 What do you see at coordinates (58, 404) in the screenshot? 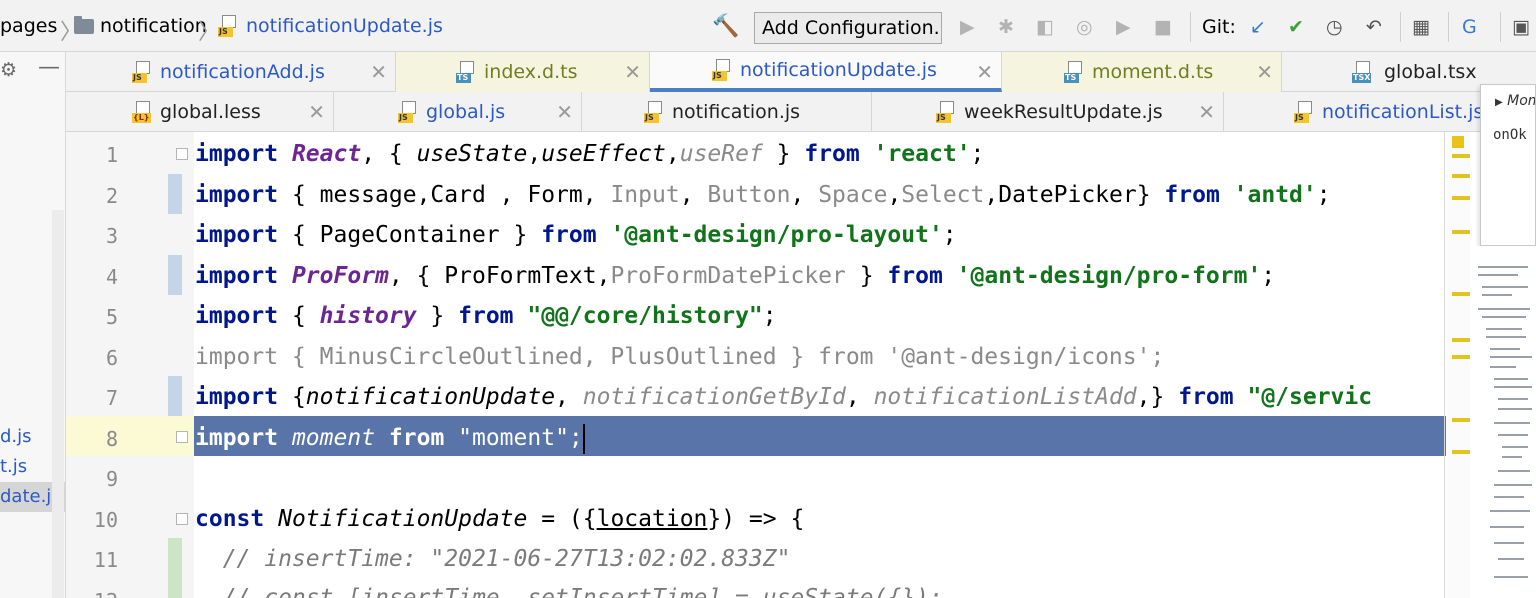
I see `tree-scrollbar` at bounding box center [58, 404].